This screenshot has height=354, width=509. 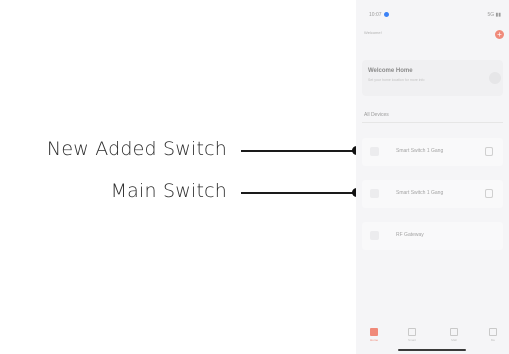 What do you see at coordinates (432, 236) in the screenshot?
I see `device-row-gateway: RF Gateway` at bounding box center [432, 236].